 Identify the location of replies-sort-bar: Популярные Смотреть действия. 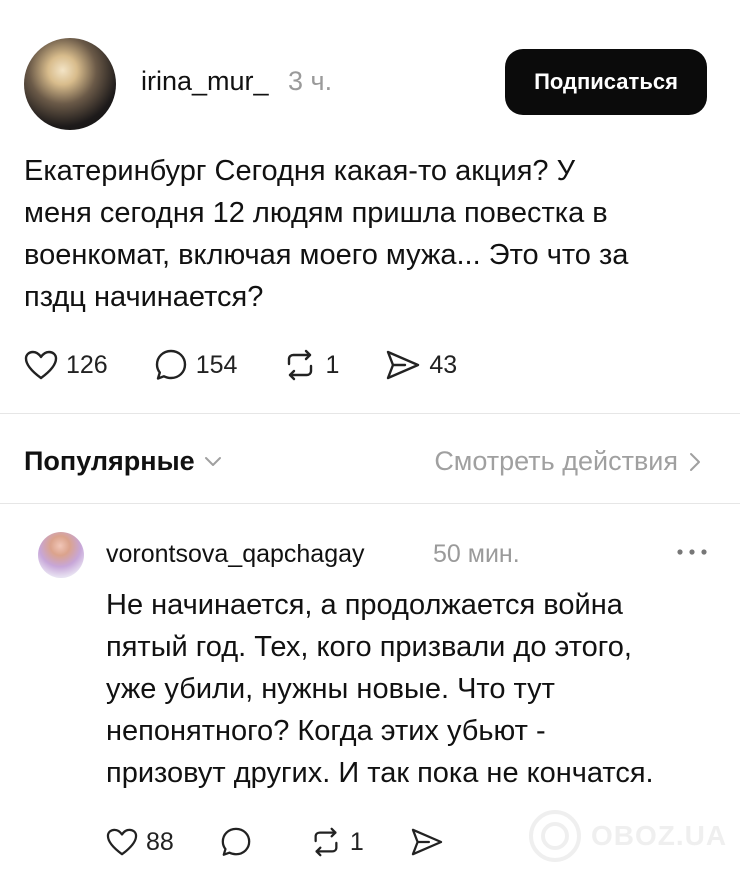
(370, 463).